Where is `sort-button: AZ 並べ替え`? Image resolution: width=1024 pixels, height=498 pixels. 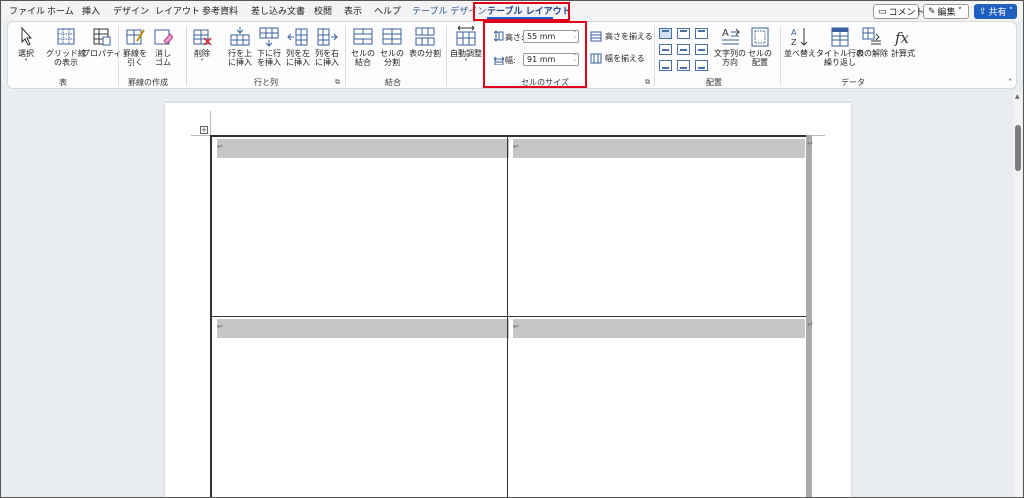 sort-button: AZ 並べ替え is located at coordinates (800, 42).